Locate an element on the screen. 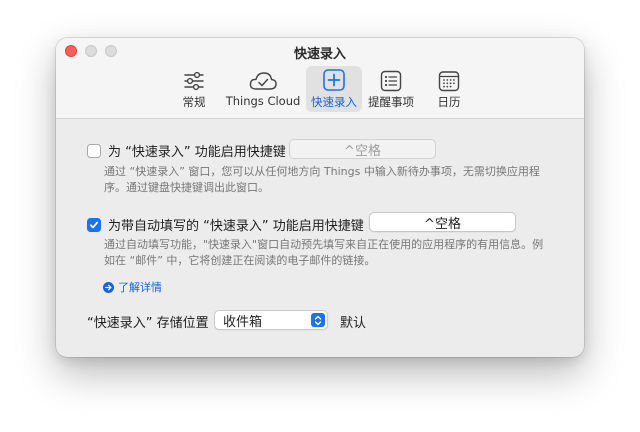 Image resolution: width=640 pixels, height=432 pixels. checkmark-icon is located at coordinates (94, 224).